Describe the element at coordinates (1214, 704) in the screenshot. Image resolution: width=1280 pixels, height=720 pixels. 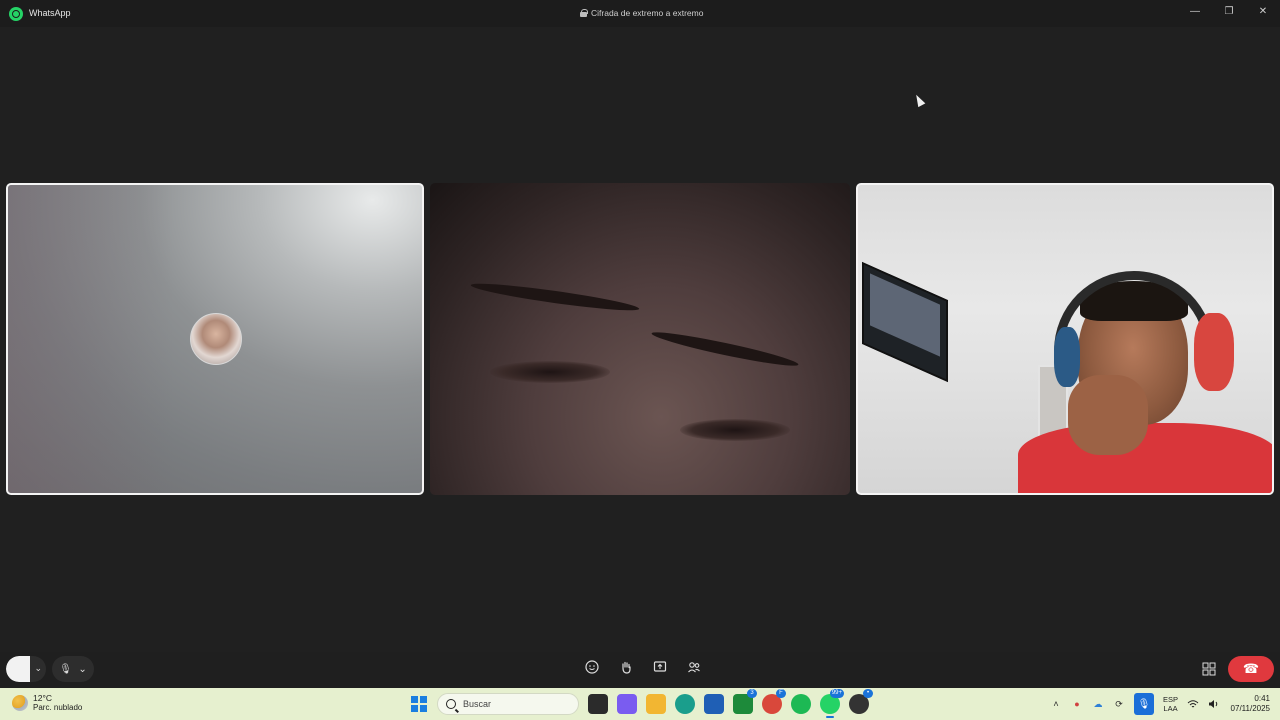
I see `volume-icon` at that location.